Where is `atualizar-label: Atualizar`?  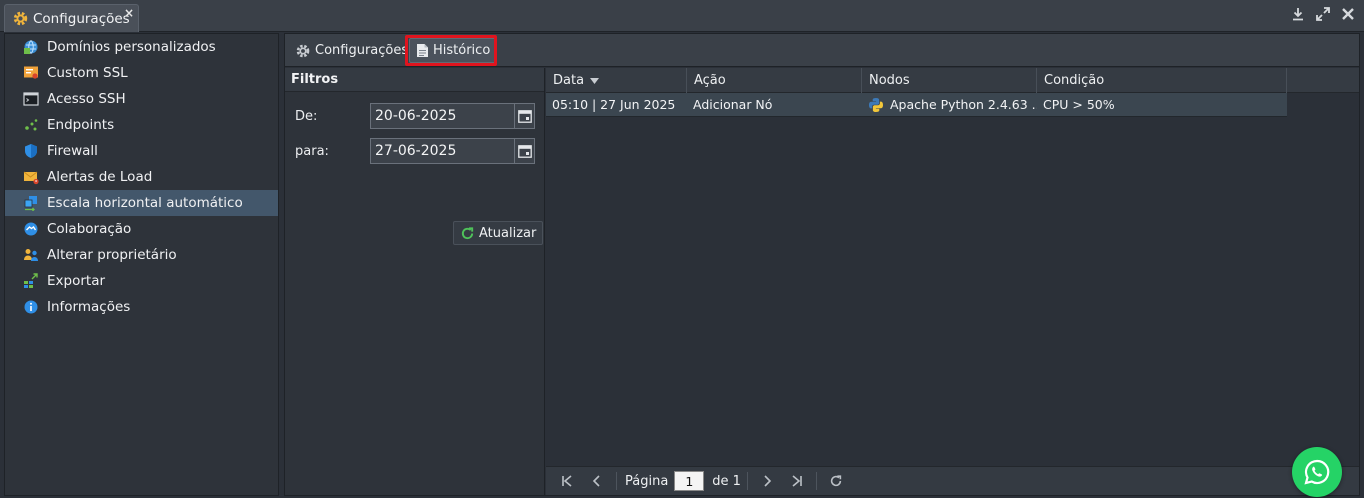 atualizar-label: Atualizar is located at coordinates (508, 233).